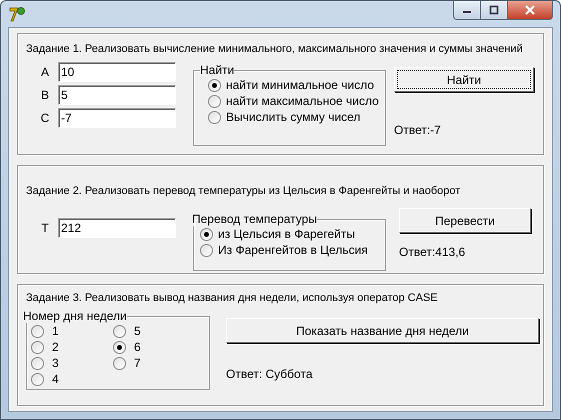  Describe the element at coordinates (17, 14) in the screenshot. I see `app-icon` at that location.